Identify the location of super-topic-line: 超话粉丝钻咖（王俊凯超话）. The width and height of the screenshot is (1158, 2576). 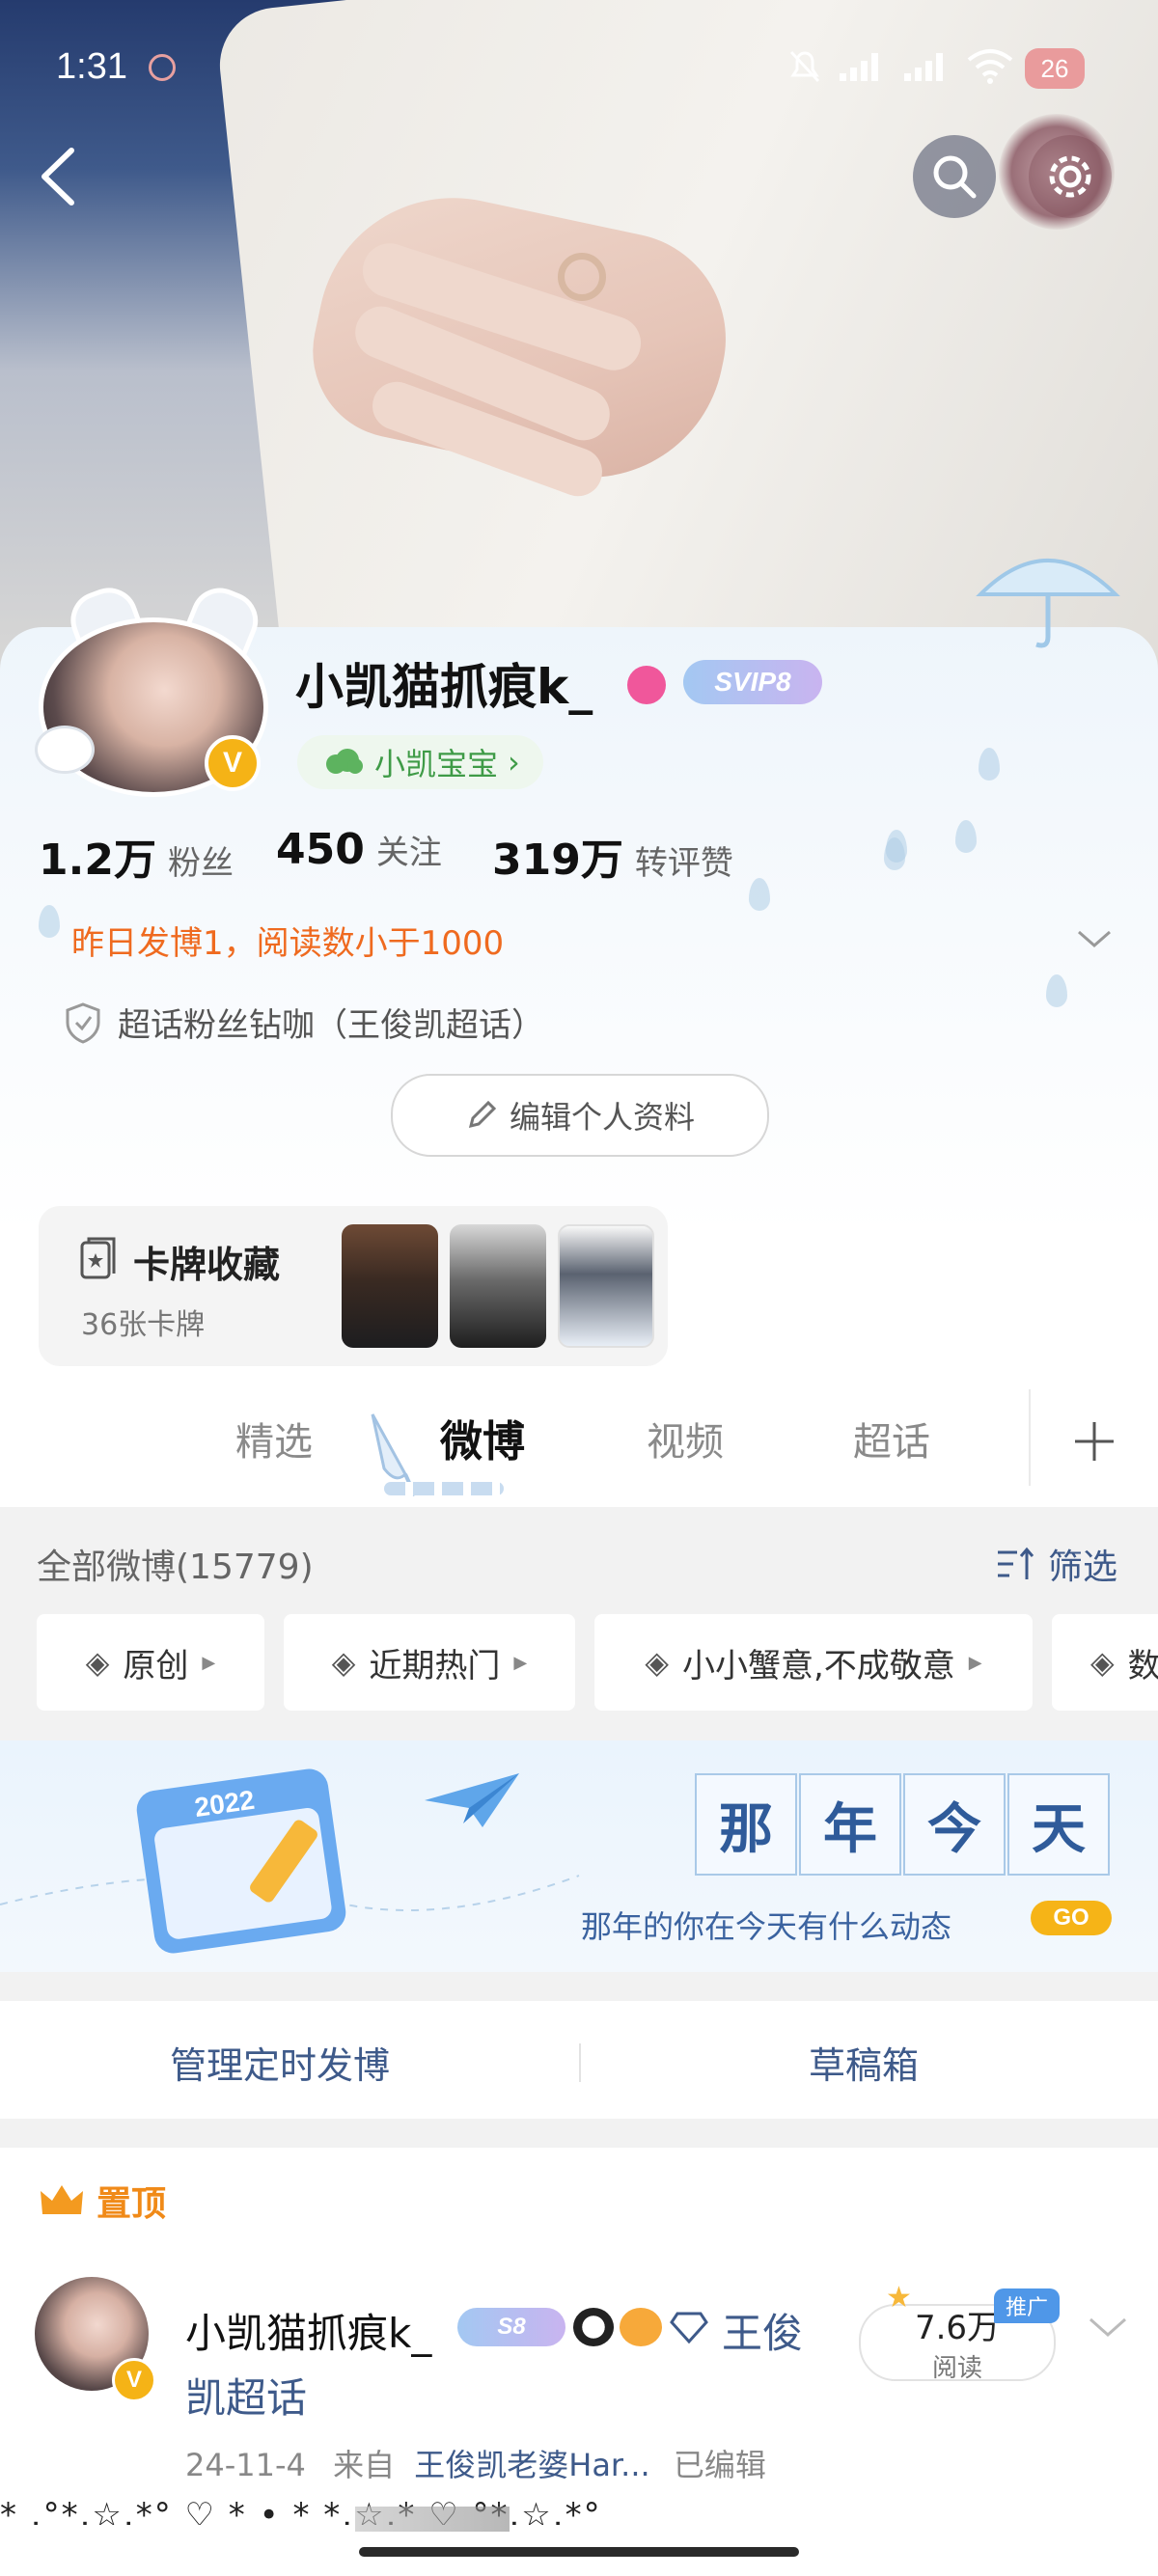
(304, 1023).